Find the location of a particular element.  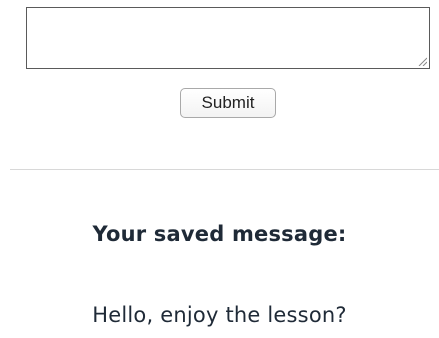

submit-button: Submit is located at coordinates (228, 103).